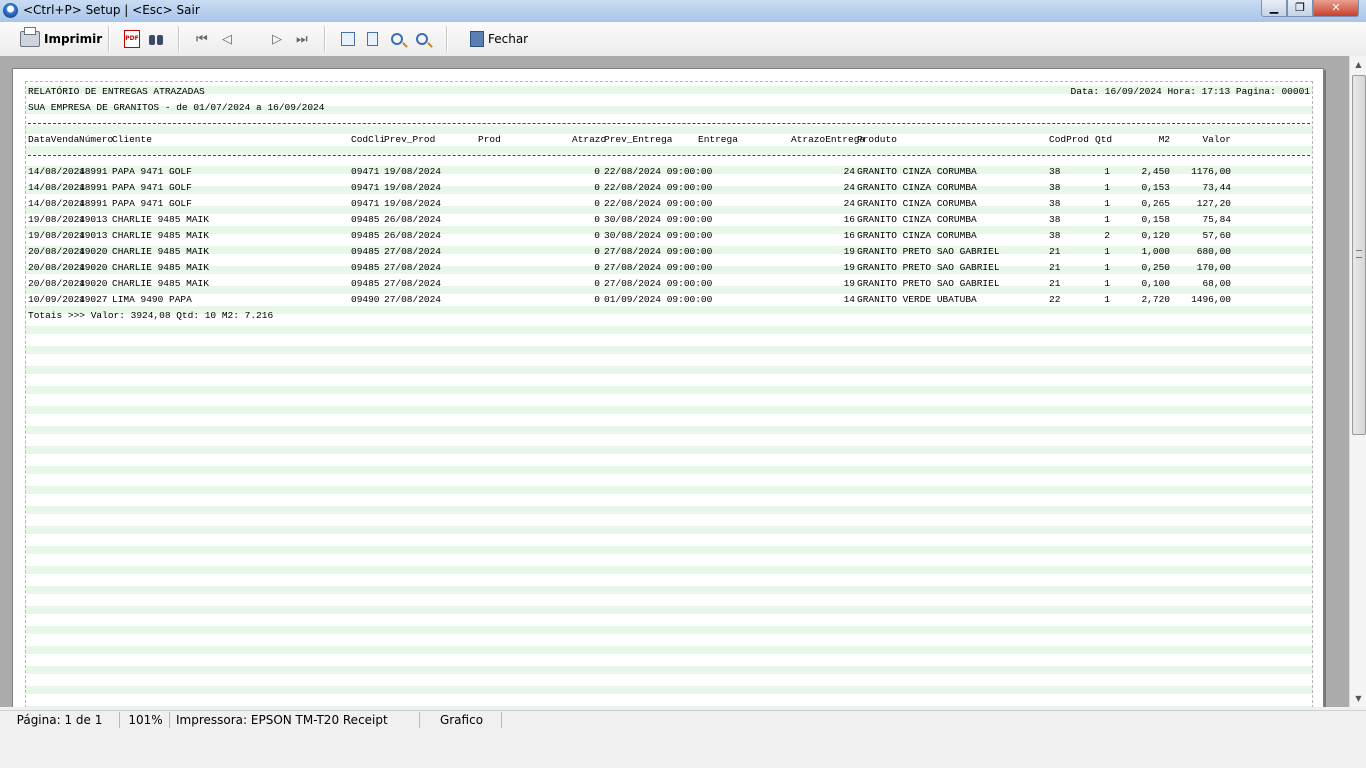 The height and width of the screenshot is (768, 1366). What do you see at coordinates (93, 187) in the screenshot?
I see `cell-numero: 18991` at bounding box center [93, 187].